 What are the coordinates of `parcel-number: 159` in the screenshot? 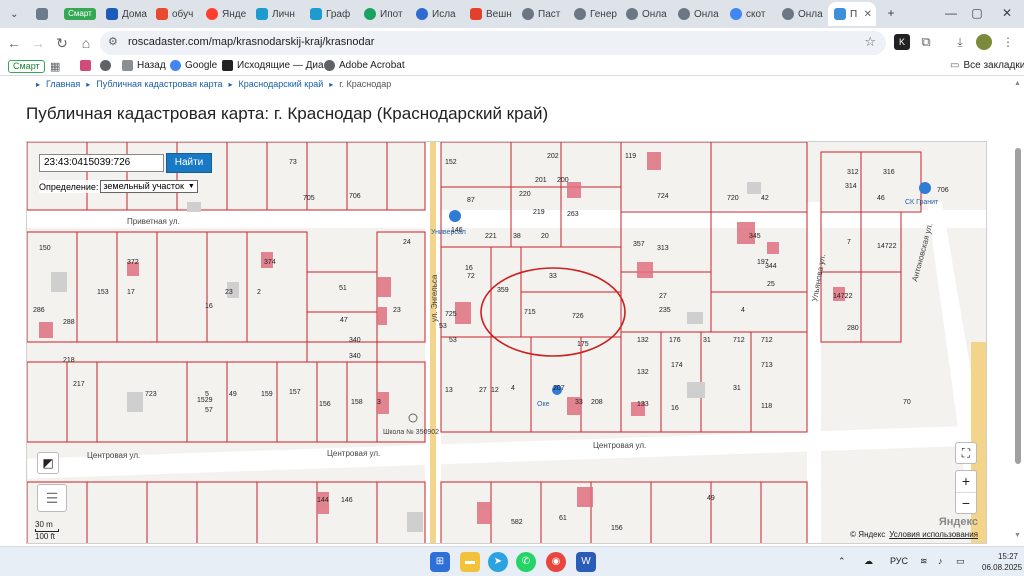 It's located at (267, 394).